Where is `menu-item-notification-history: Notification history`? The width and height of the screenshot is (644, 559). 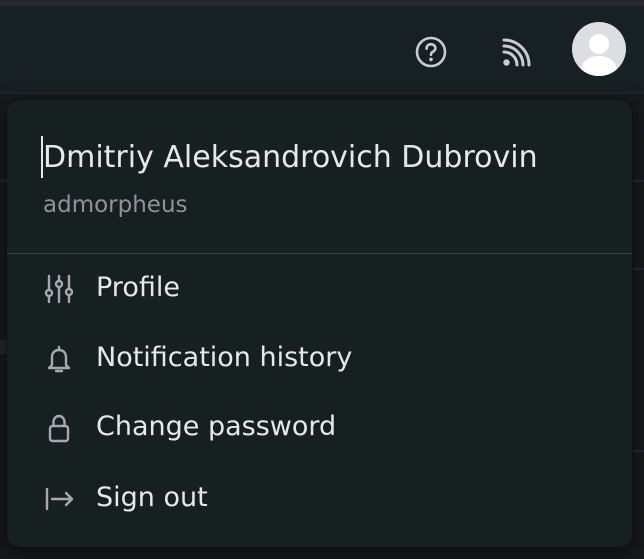 menu-item-notification-history: Notification history is located at coordinates (319, 359).